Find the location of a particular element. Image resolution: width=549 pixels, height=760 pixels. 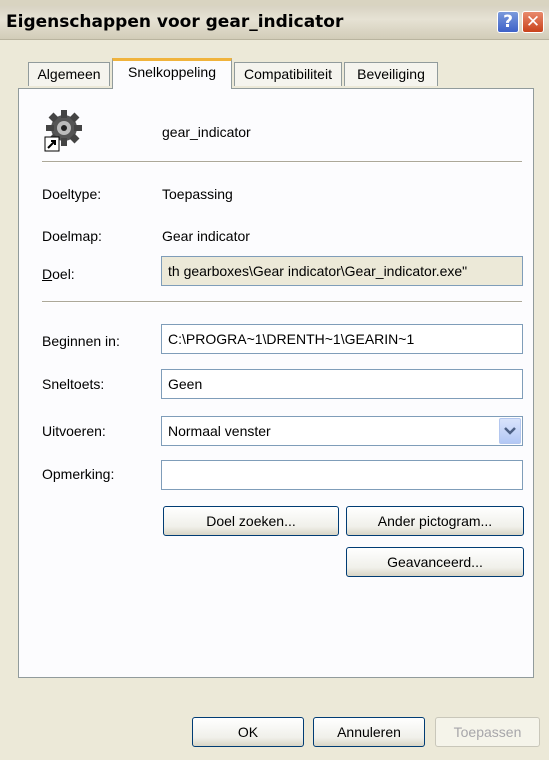

annuleren-button: Annuleren is located at coordinates (369, 732).